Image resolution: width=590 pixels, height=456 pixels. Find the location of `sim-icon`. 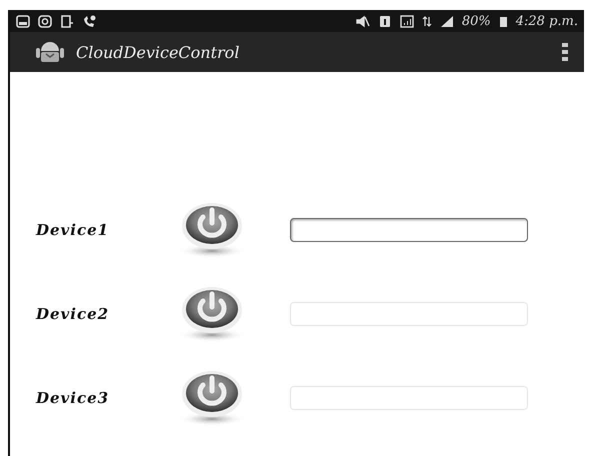

sim-icon is located at coordinates (385, 21).